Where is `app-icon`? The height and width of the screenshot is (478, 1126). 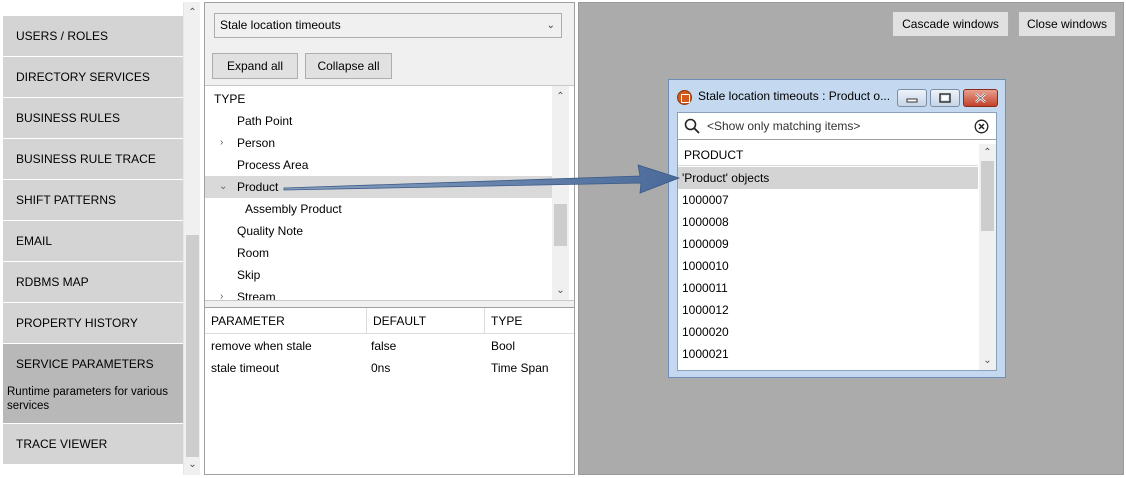 app-icon is located at coordinates (684, 97).